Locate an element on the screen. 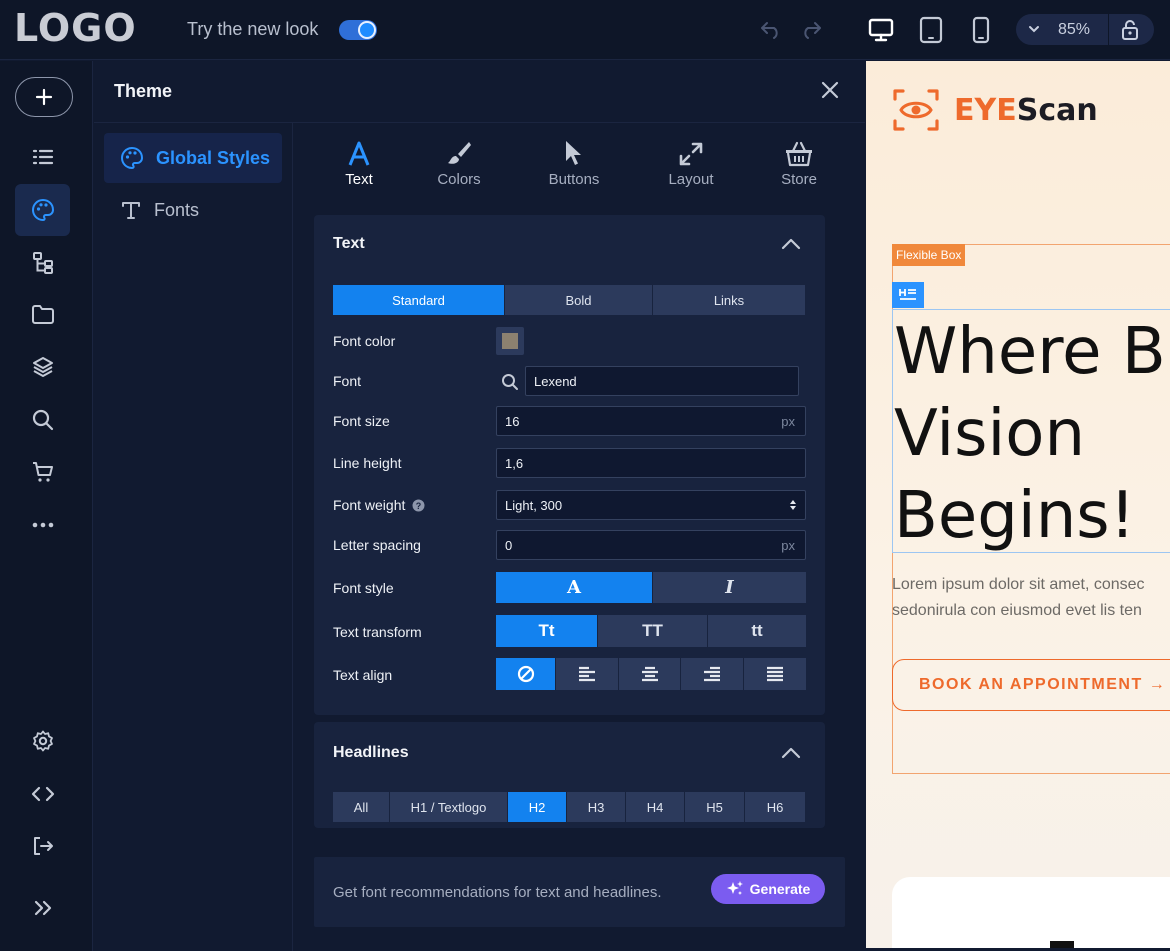  undo-icon is located at coordinates (771, 30).